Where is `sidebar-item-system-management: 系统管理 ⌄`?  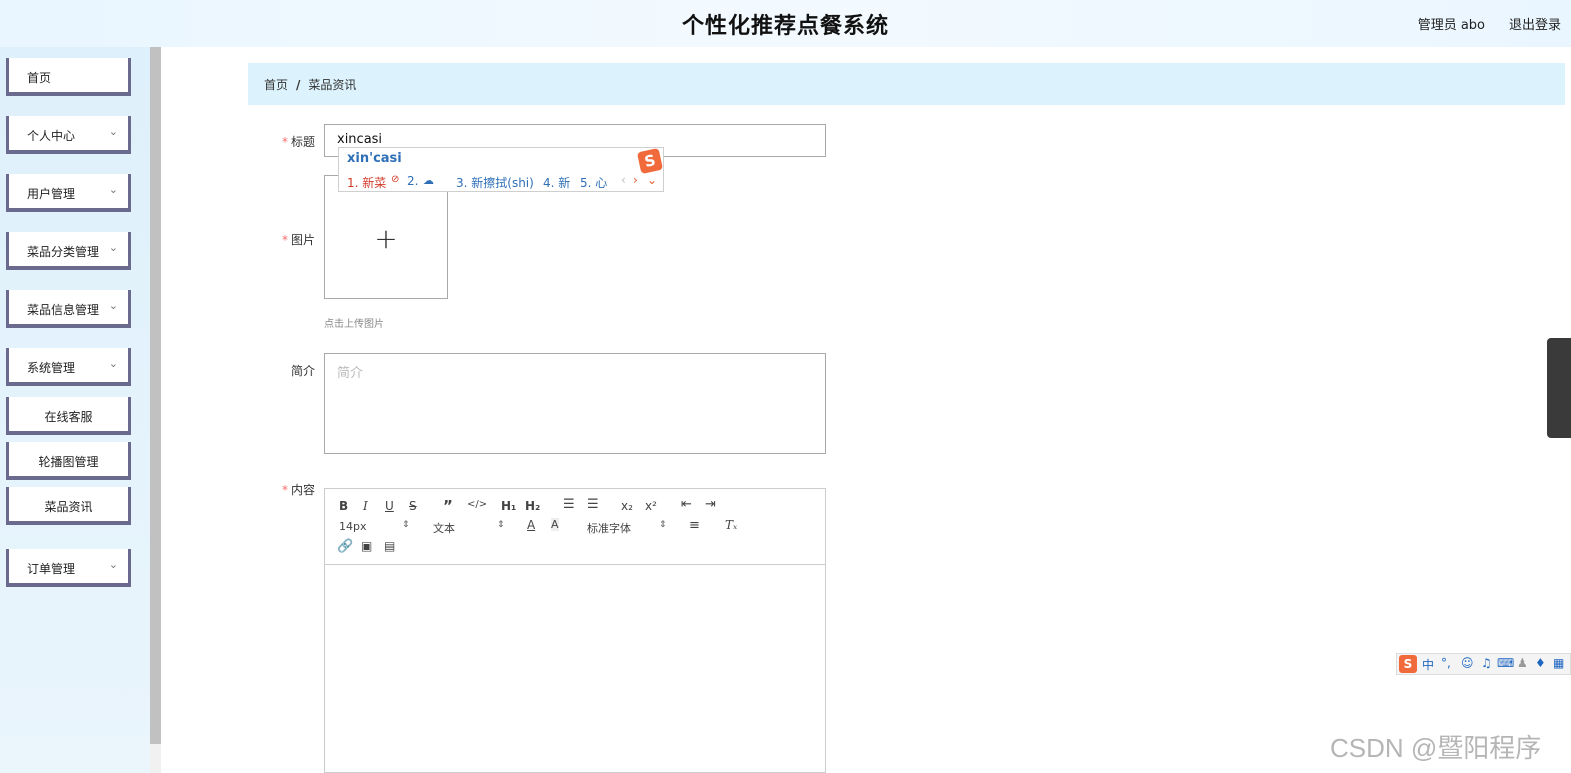
sidebar-item-system-management: 系统管理 ⌄ is located at coordinates (68, 367).